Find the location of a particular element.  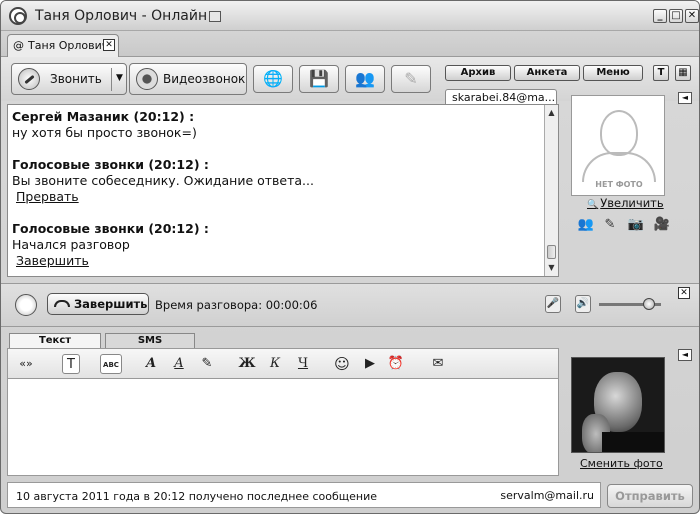

video-call-button: Видеозвонок is located at coordinates (188, 79).